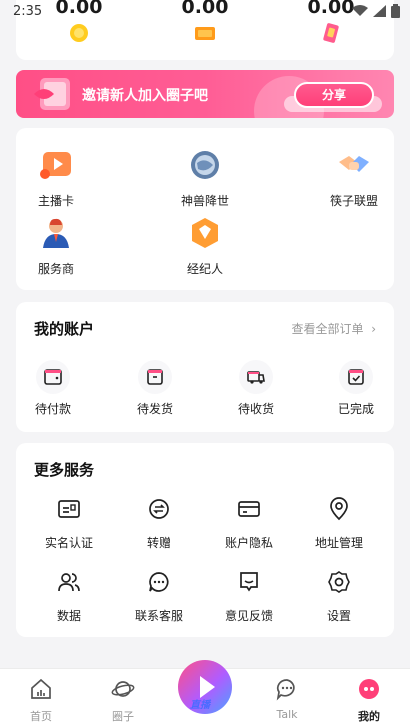  Describe the element at coordinates (64, 470) in the screenshot. I see `services-title: 更多服务` at that location.